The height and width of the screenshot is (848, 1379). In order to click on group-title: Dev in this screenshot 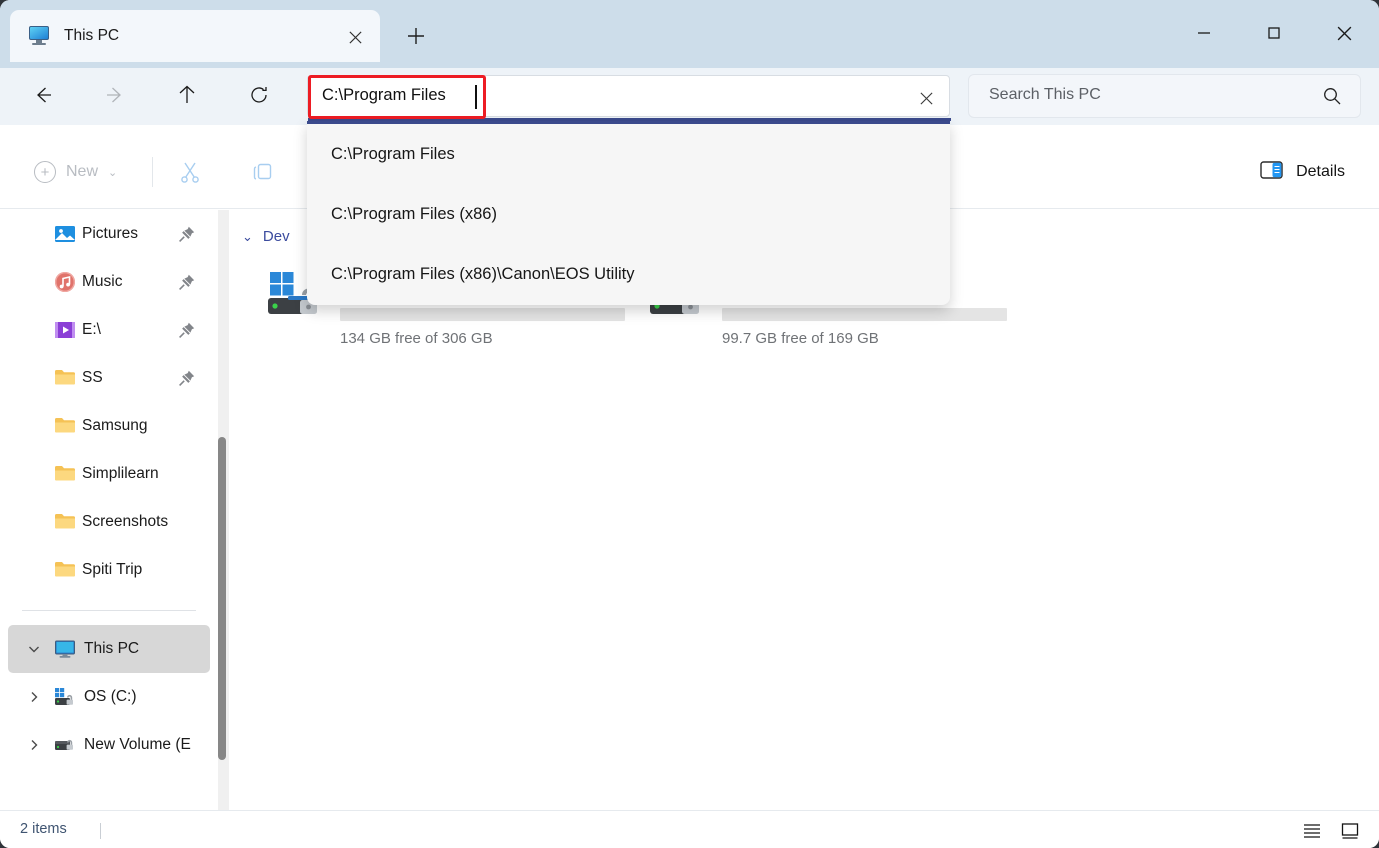, I will do `click(276, 236)`.